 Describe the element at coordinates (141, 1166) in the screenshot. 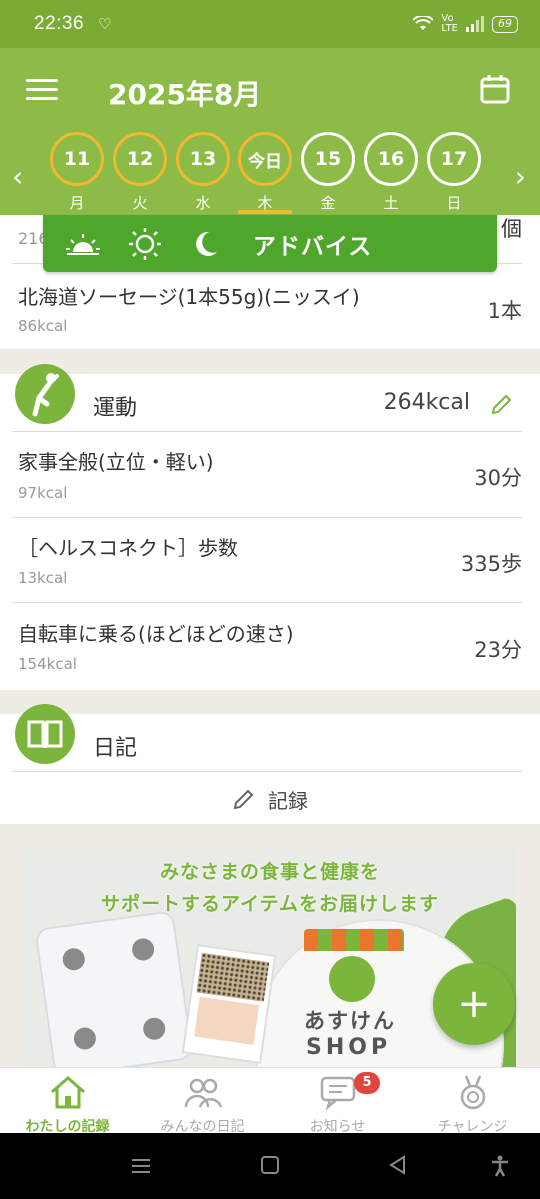

I see `recent-apps-icon` at that location.